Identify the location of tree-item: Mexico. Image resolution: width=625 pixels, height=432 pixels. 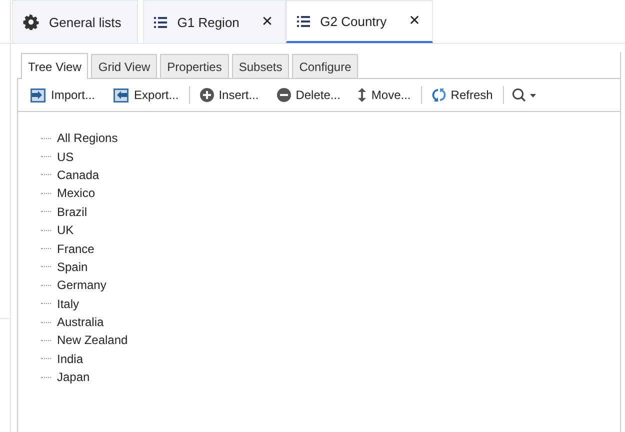
(76, 193).